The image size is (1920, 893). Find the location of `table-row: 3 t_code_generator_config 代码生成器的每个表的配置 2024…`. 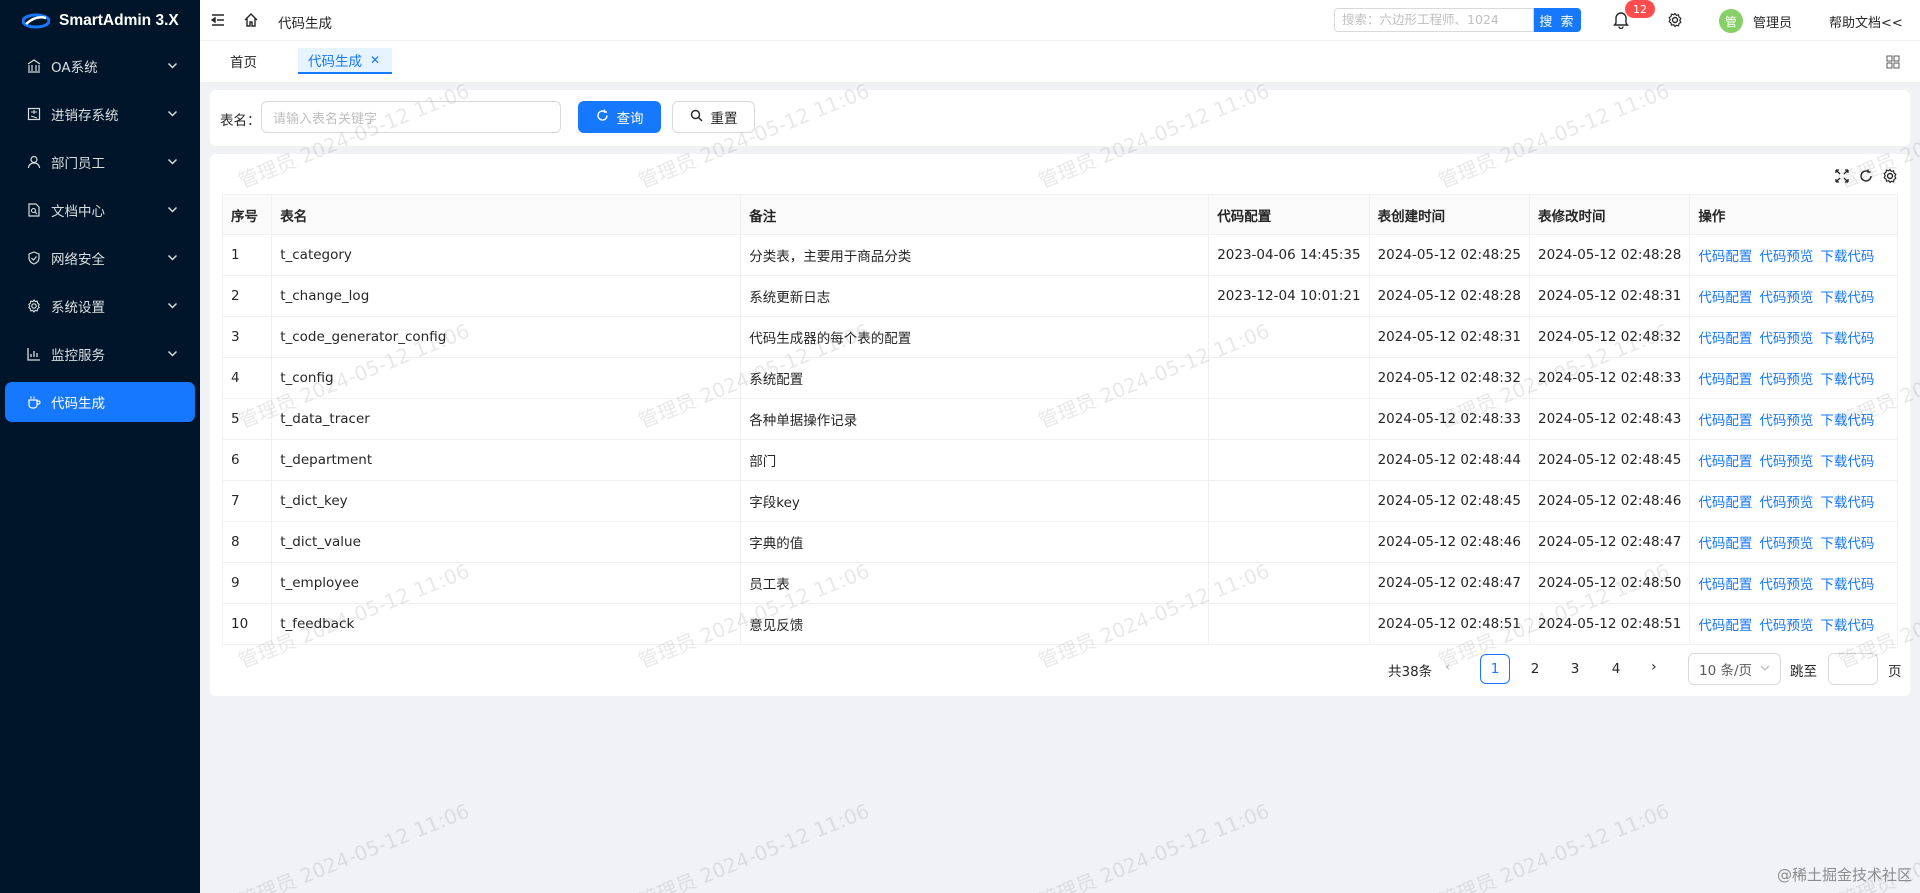

table-row: 3 t_code_generator_config 代码生成器的每个表的配置 2024… is located at coordinates (1059, 337).